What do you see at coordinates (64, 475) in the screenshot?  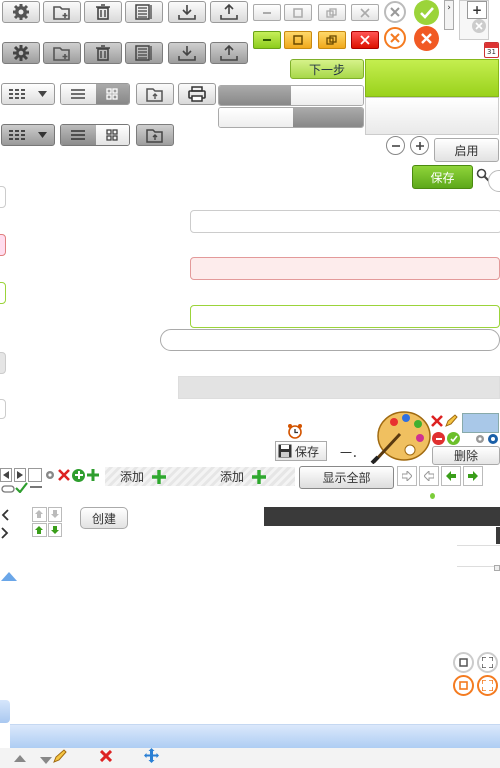 I see `close-icon` at bounding box center [64, 475].